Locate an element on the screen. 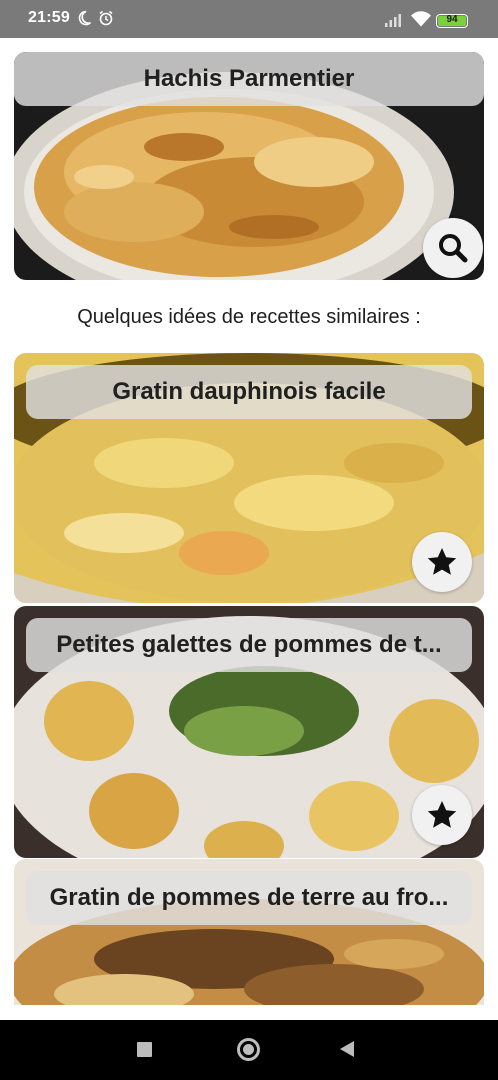 The height and width of the screenshot is (1080, 498). similar-recipe-title: Gratin dauphinois facile is located at coordinates (249, 392).